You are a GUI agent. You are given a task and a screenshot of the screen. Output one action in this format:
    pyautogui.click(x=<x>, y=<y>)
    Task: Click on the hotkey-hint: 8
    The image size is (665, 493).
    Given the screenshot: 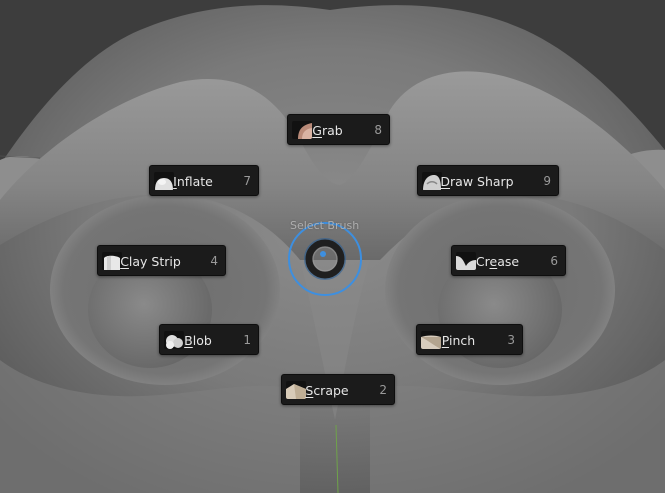 What is the action you would take?
    pyautogui.click(x=378, y=130)
    